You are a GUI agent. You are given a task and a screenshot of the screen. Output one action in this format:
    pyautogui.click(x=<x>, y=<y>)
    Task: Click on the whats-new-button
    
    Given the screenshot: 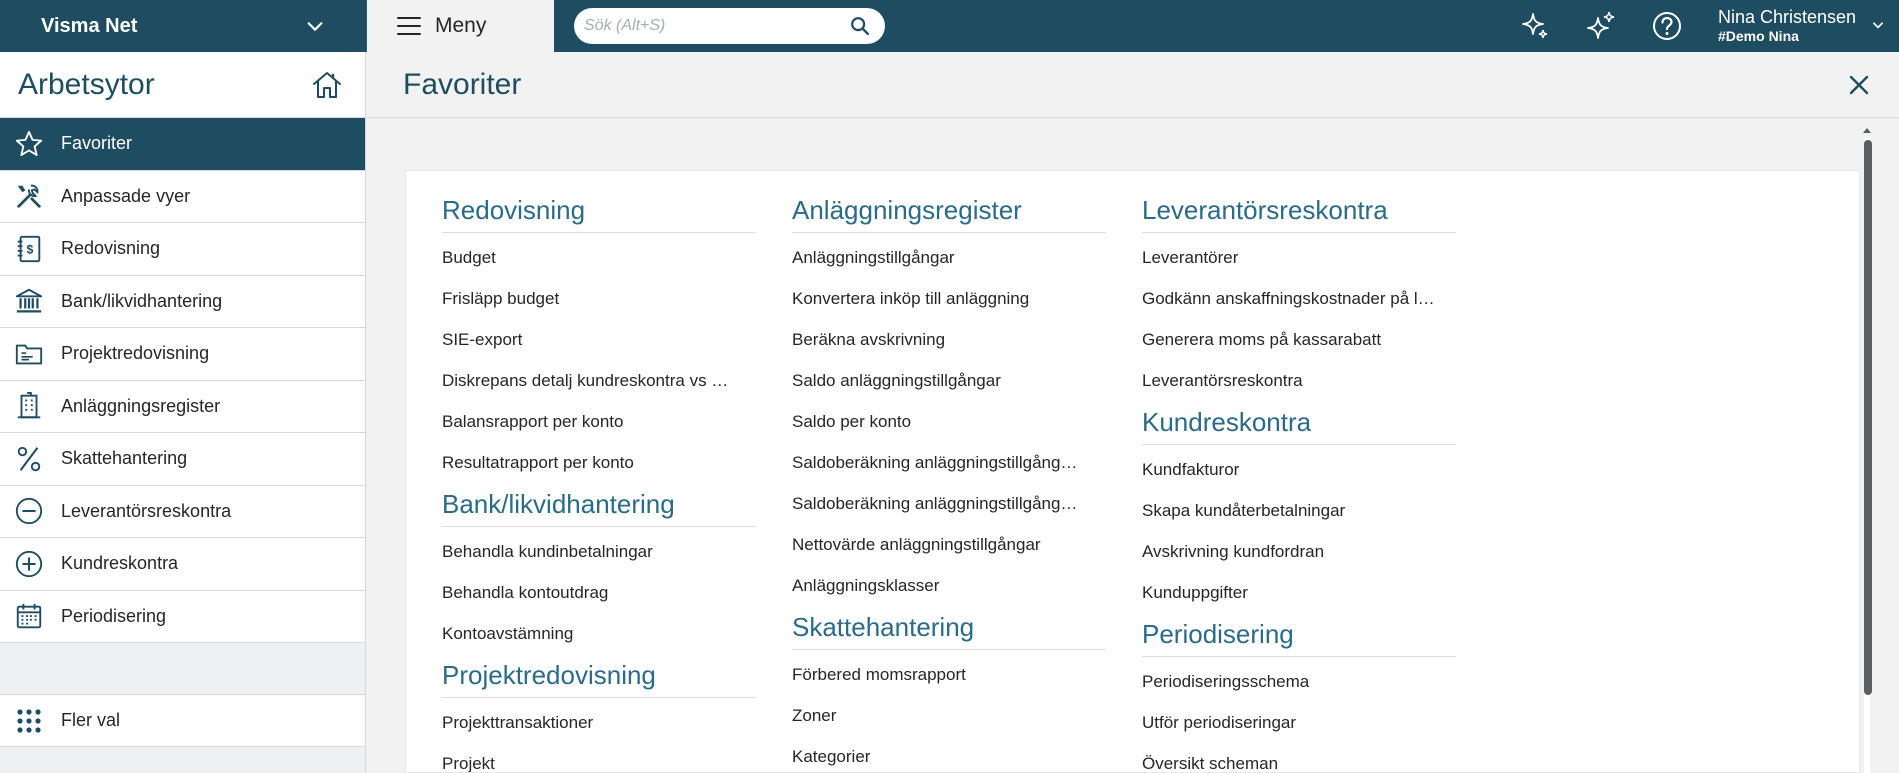 What is the action you would take?
    pyautogui.click(x=1601, y=26)
    